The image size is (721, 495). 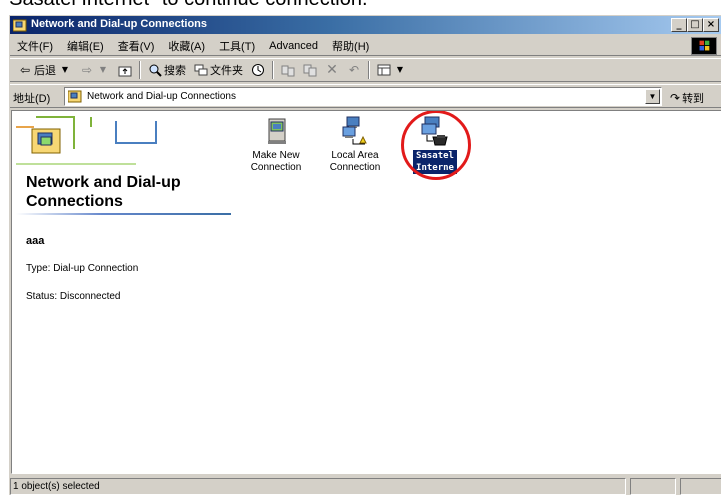 What do you see at coordinates (711, 25) in the screenshot?
I see `close-button: ×` at bounding box center [711, 25].